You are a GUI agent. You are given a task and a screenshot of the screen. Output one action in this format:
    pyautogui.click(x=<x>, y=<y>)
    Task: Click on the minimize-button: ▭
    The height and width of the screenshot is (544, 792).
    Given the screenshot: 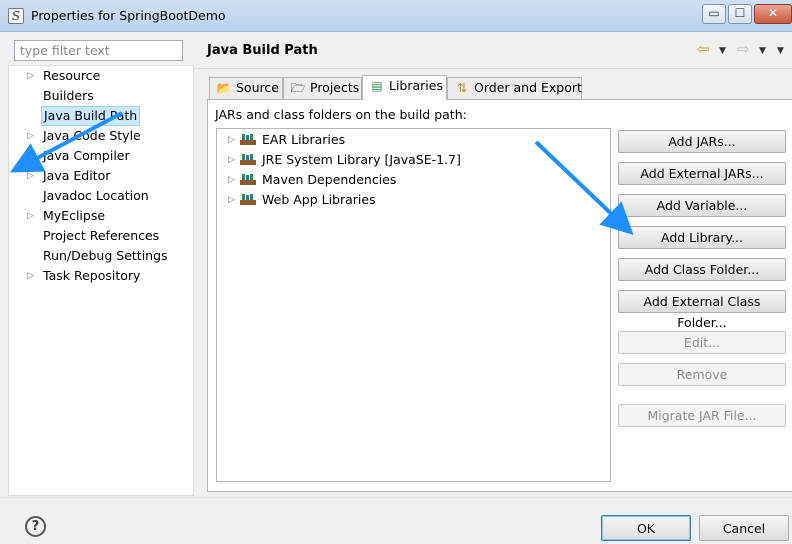 What is the action you would take?
    pyautogui.click(x=714, y=14)
    